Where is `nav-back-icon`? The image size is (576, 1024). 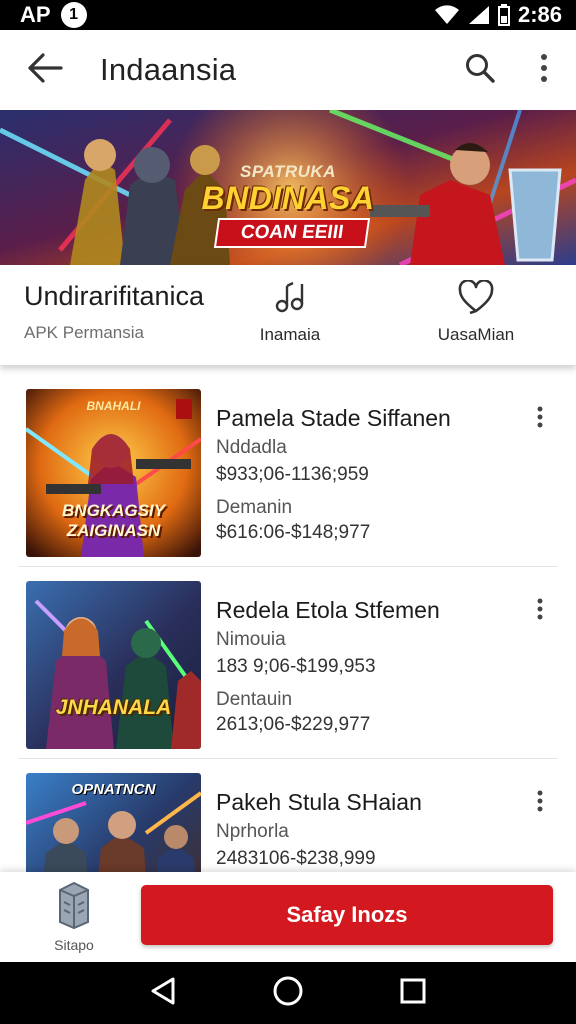
nav-back-icon is located at coordinates (163, 993).